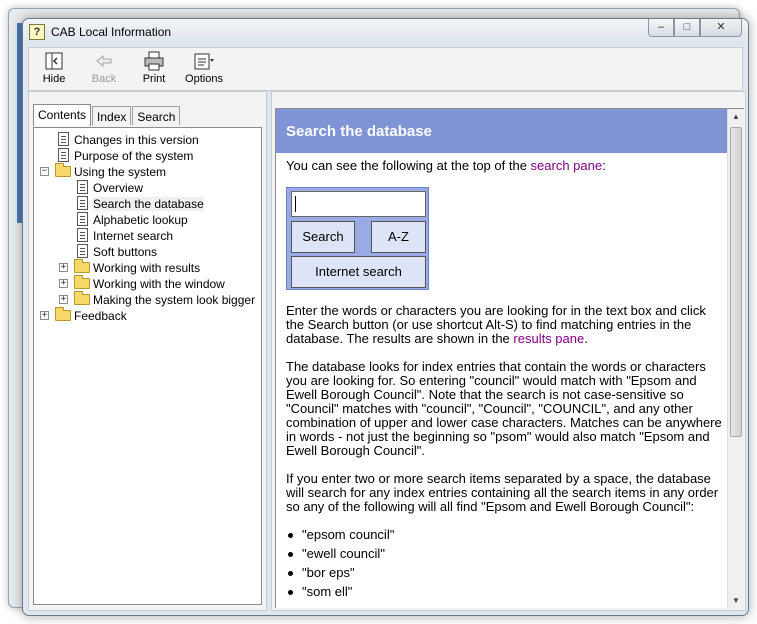  Describe the element at coordinates (548, 338) in the screenshot. I see `results-pane-link: results pane` at that location.